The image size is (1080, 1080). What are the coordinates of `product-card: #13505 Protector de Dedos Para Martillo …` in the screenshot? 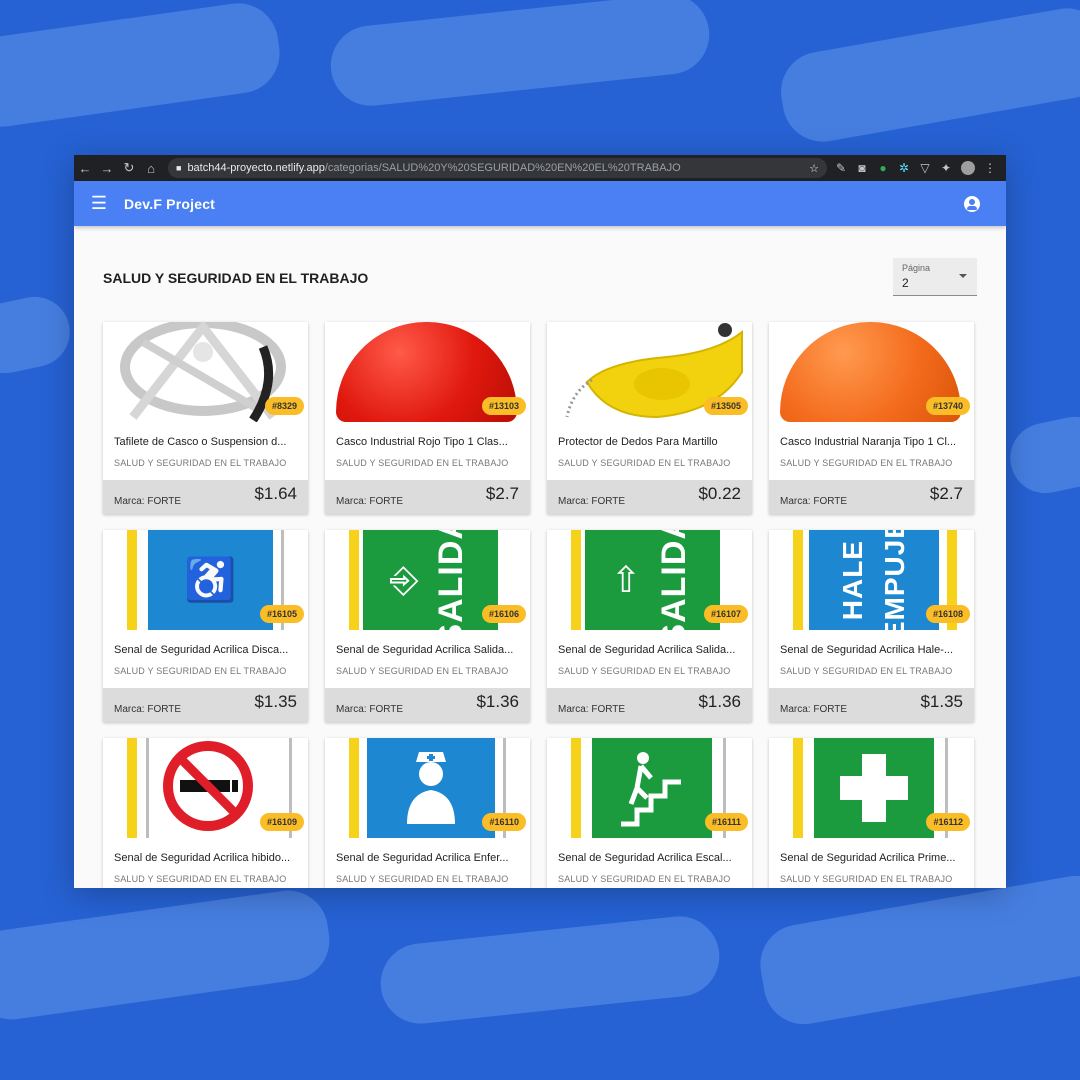 It's located at (649, 418).